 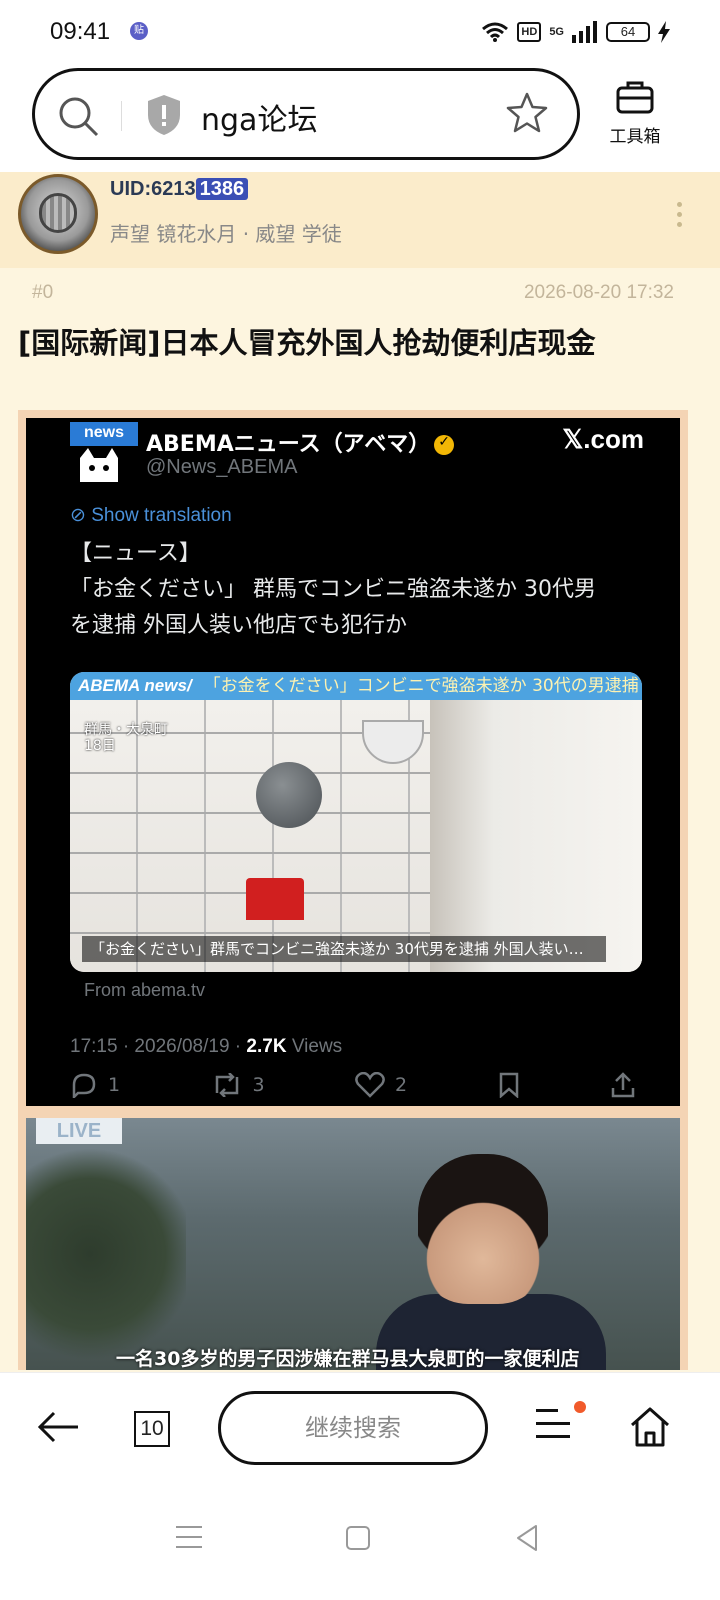 What do you see at coordinates (650, 1427) in the screenshot?
I see `home-icon` at bounding box center [650, 1427].